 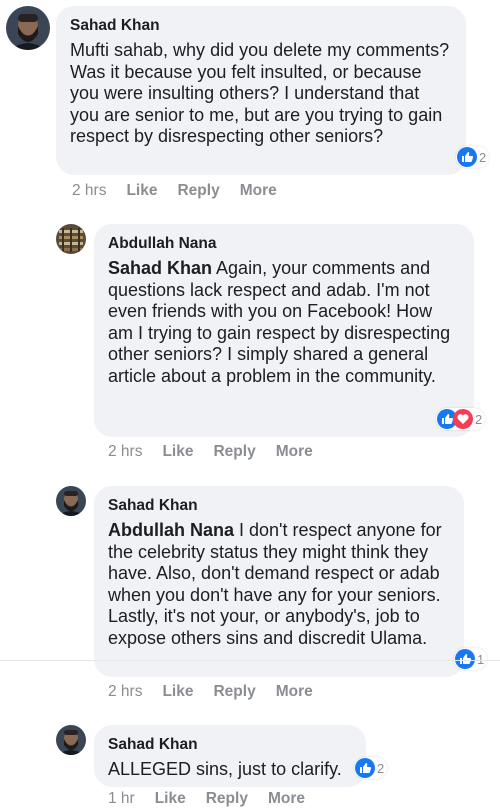 What do you see at coordinates (250, 660) in the screenshot?
I see `divider` at bounding box center [250, 660].